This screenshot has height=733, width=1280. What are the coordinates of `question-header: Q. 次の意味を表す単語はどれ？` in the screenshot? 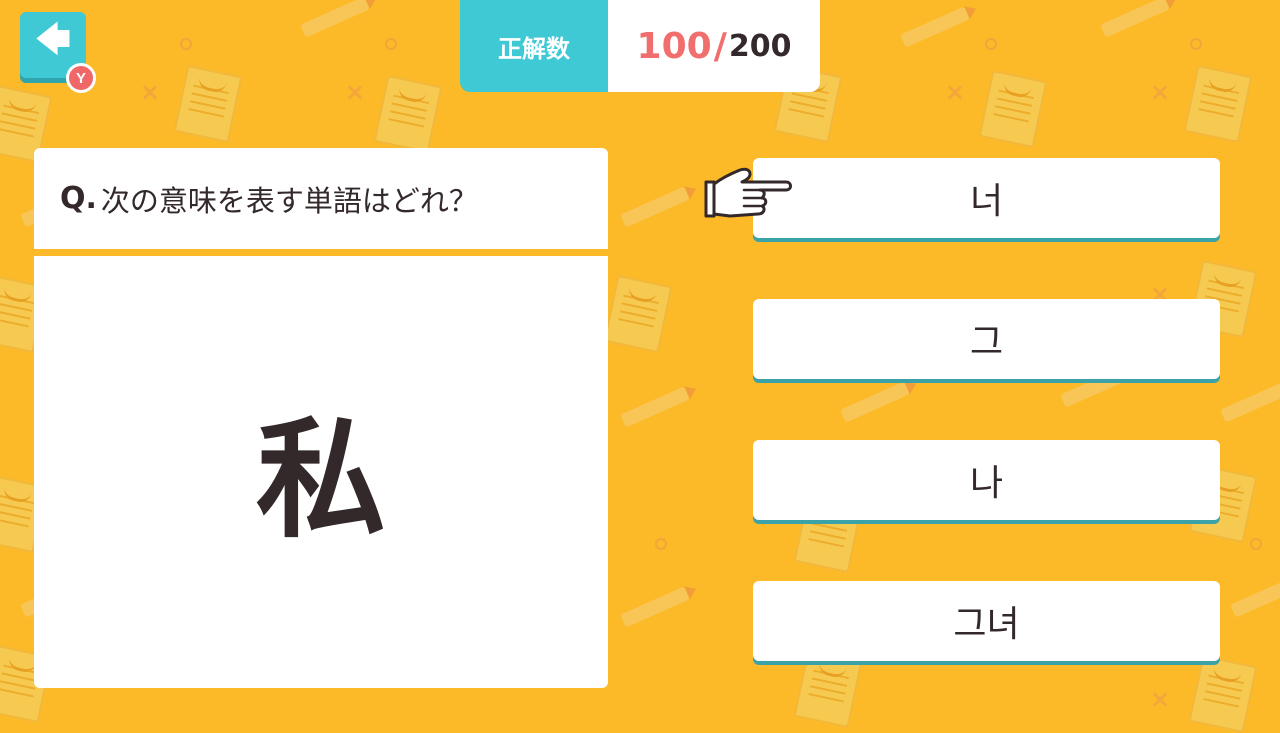 It's located at (321, 202).